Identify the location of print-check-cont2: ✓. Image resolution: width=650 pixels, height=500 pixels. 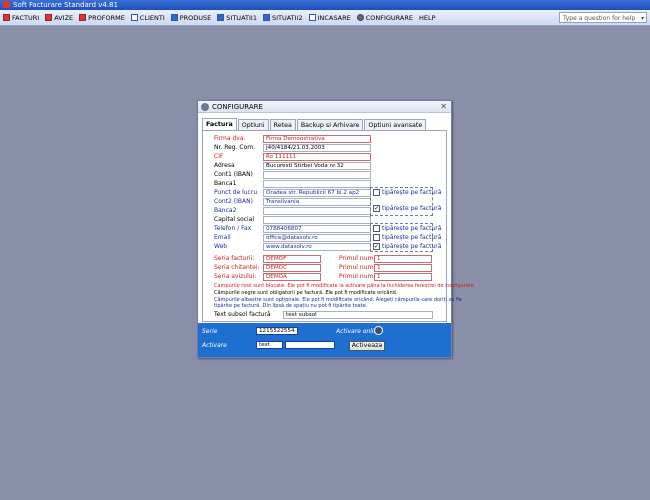
(376, 208).